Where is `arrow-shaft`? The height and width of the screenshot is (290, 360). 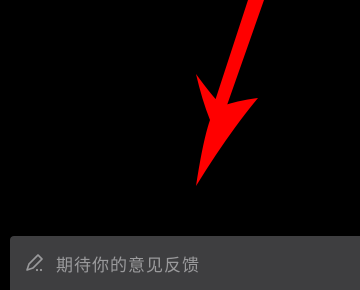
arrow-shaft is located at coordinates (239, 54).